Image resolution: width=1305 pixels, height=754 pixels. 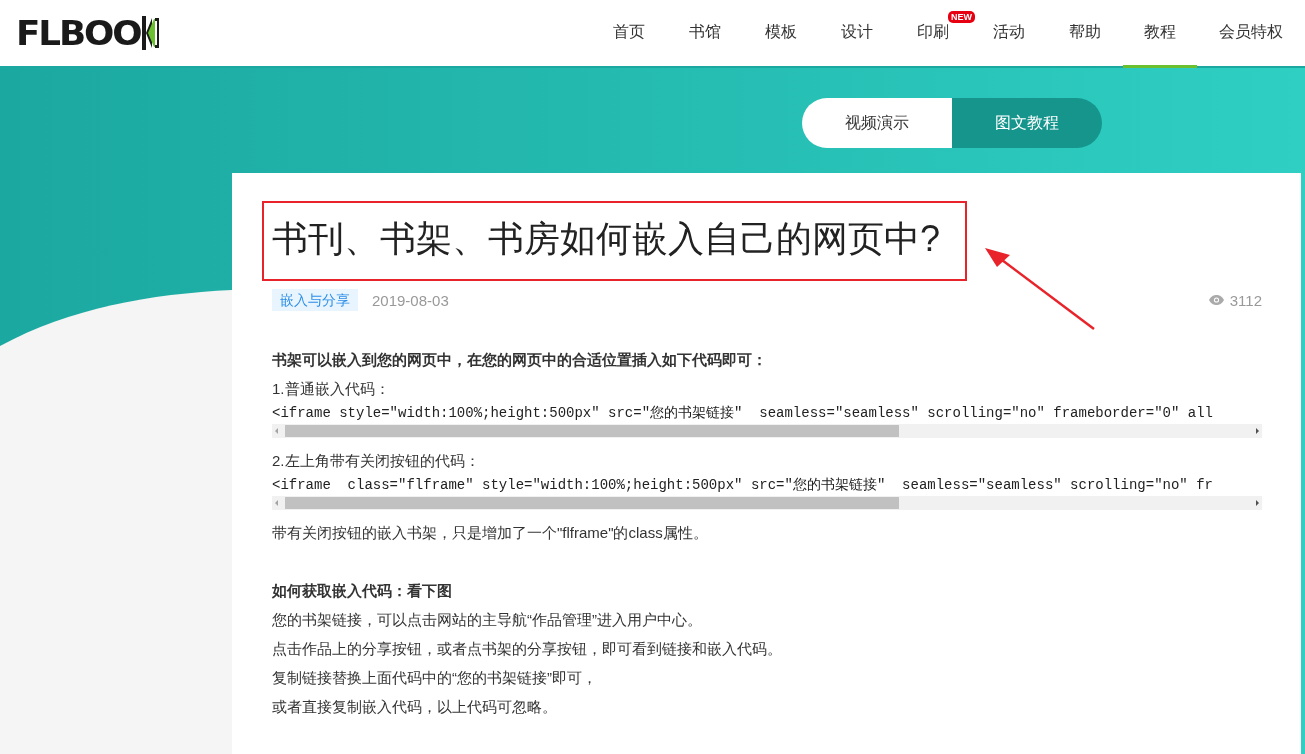 What do you see at coordinates (331, 389) in the screenshot?
I see `paragraph: 1.普通嵌入代码：` at bounding box center [331, 389].